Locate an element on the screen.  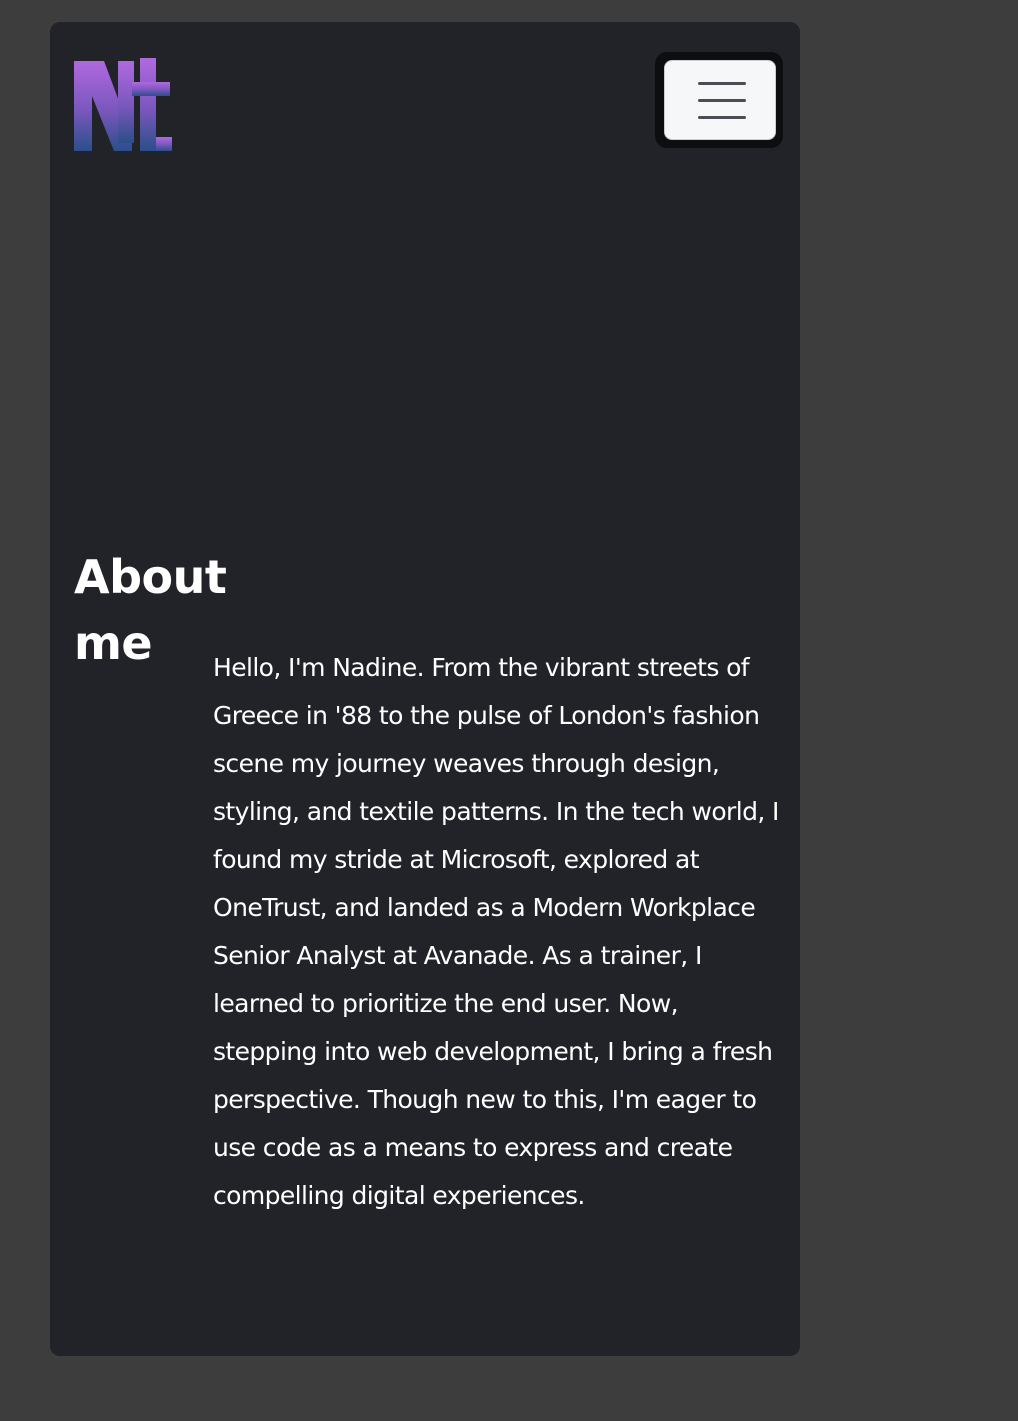
about-heading: About me is located at coordinates (150, 610).